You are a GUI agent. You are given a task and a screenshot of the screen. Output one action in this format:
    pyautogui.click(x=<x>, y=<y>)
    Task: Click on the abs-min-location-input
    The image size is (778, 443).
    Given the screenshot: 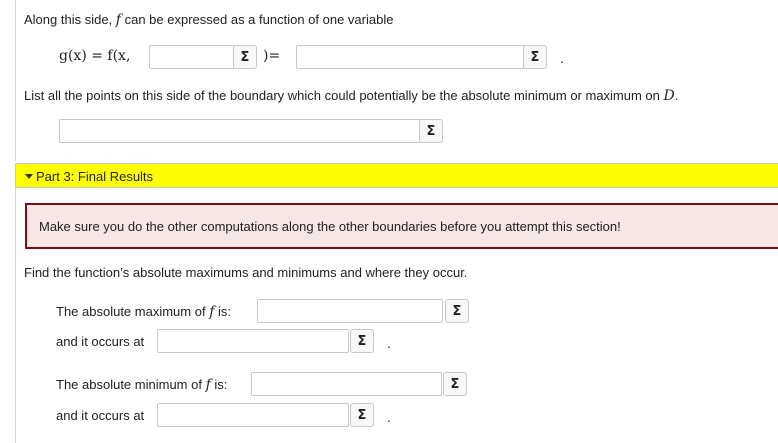 What is the action you would take?
    pyautogui.click(x=253, y=415)
    